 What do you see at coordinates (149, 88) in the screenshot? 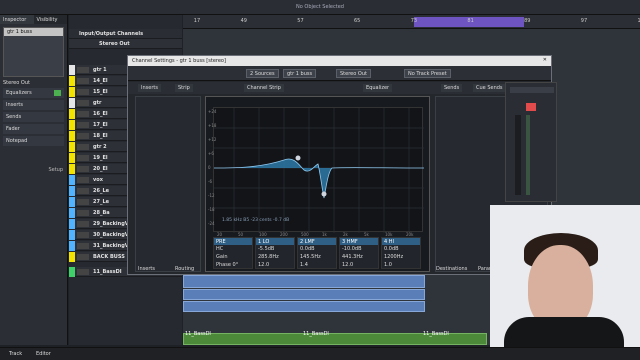
I see `tab-inserts: Inserts` at bounding box center [149, 88].